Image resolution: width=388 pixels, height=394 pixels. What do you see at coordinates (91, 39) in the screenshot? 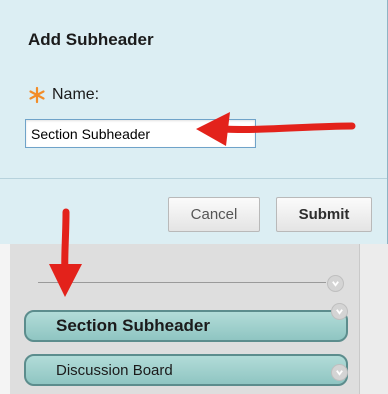
I see `dialog-title: Add Subheader` at bounding box center [91, 39].